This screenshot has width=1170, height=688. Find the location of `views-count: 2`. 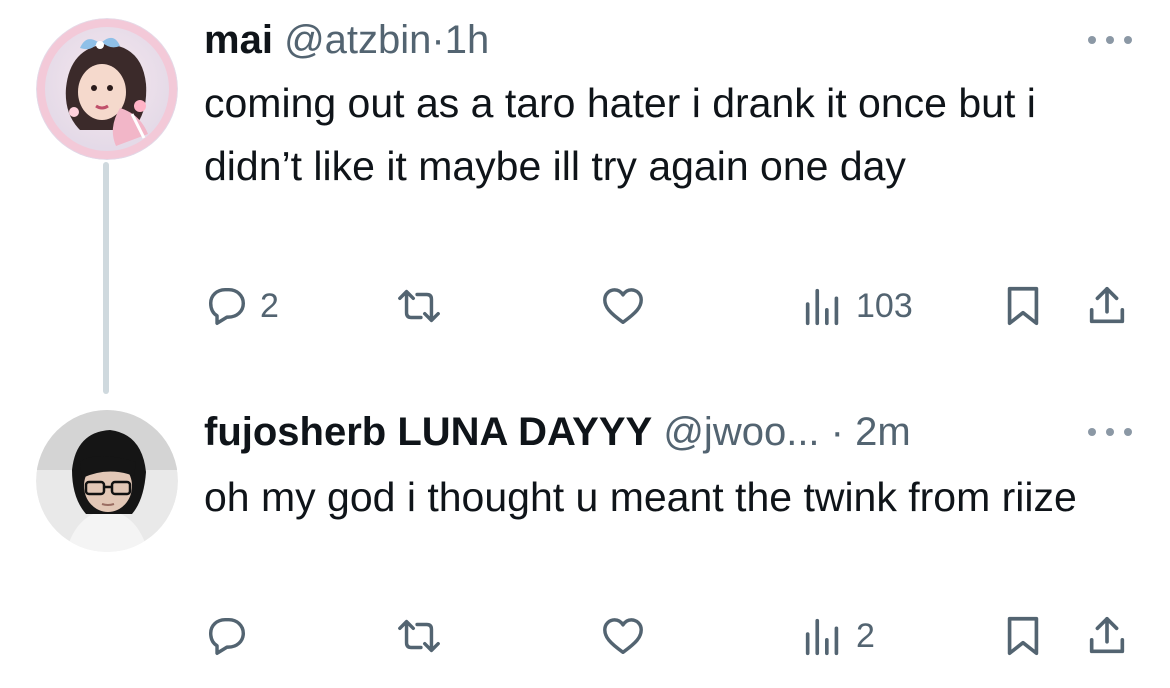

views-count: 2 is located at coordinates (865, 635).